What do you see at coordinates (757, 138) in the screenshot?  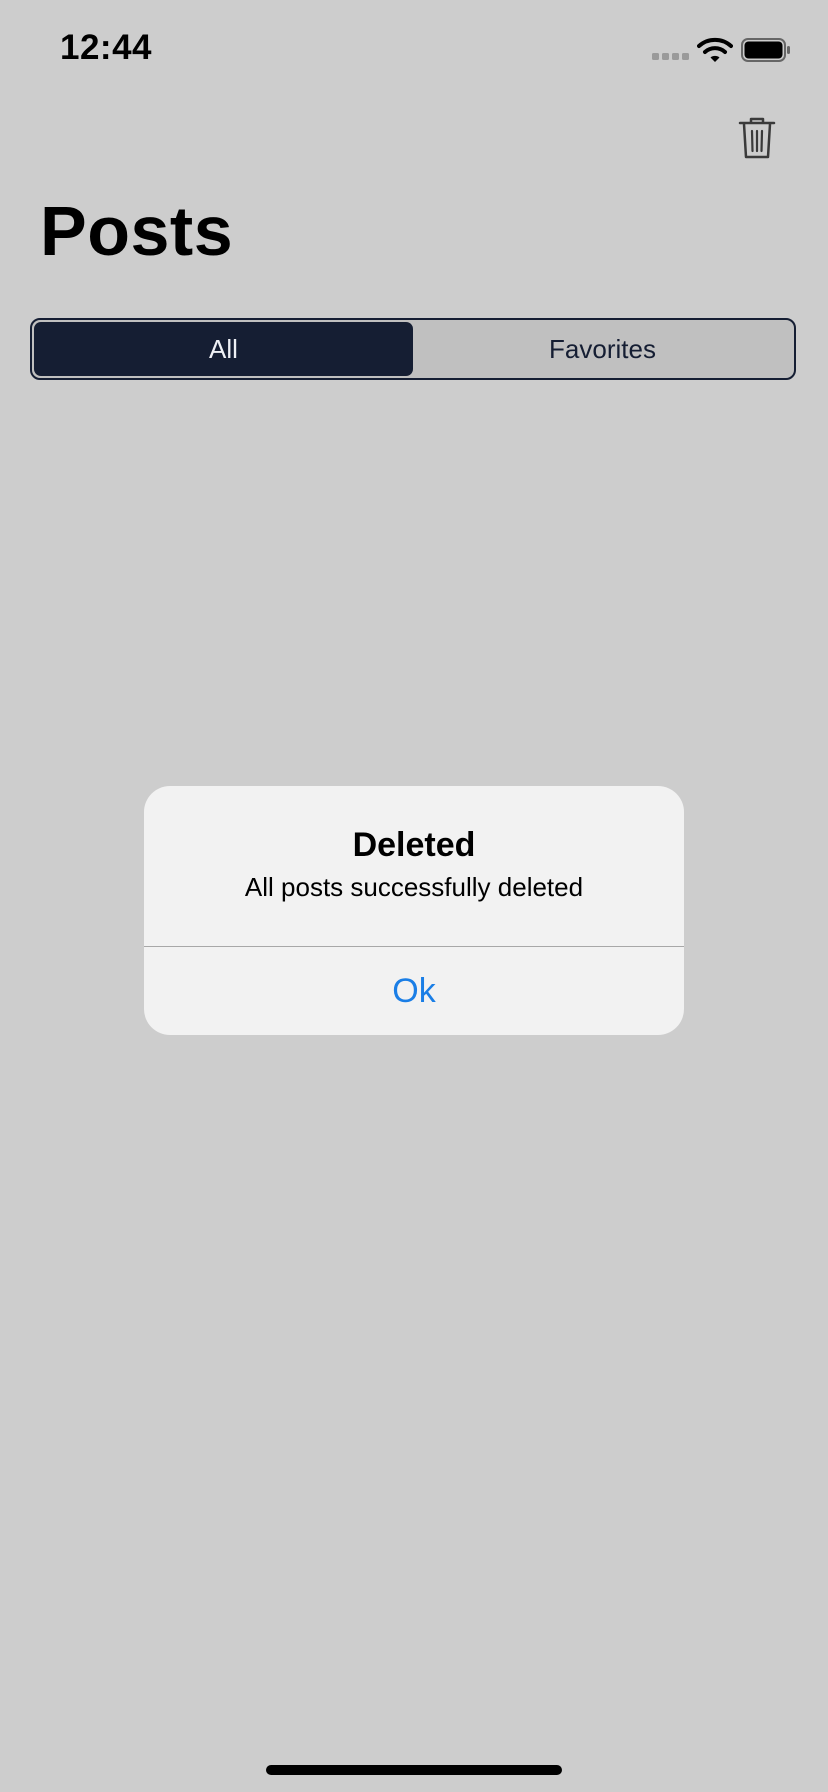 I see `trash-icon` at bounding box center [757, 138].